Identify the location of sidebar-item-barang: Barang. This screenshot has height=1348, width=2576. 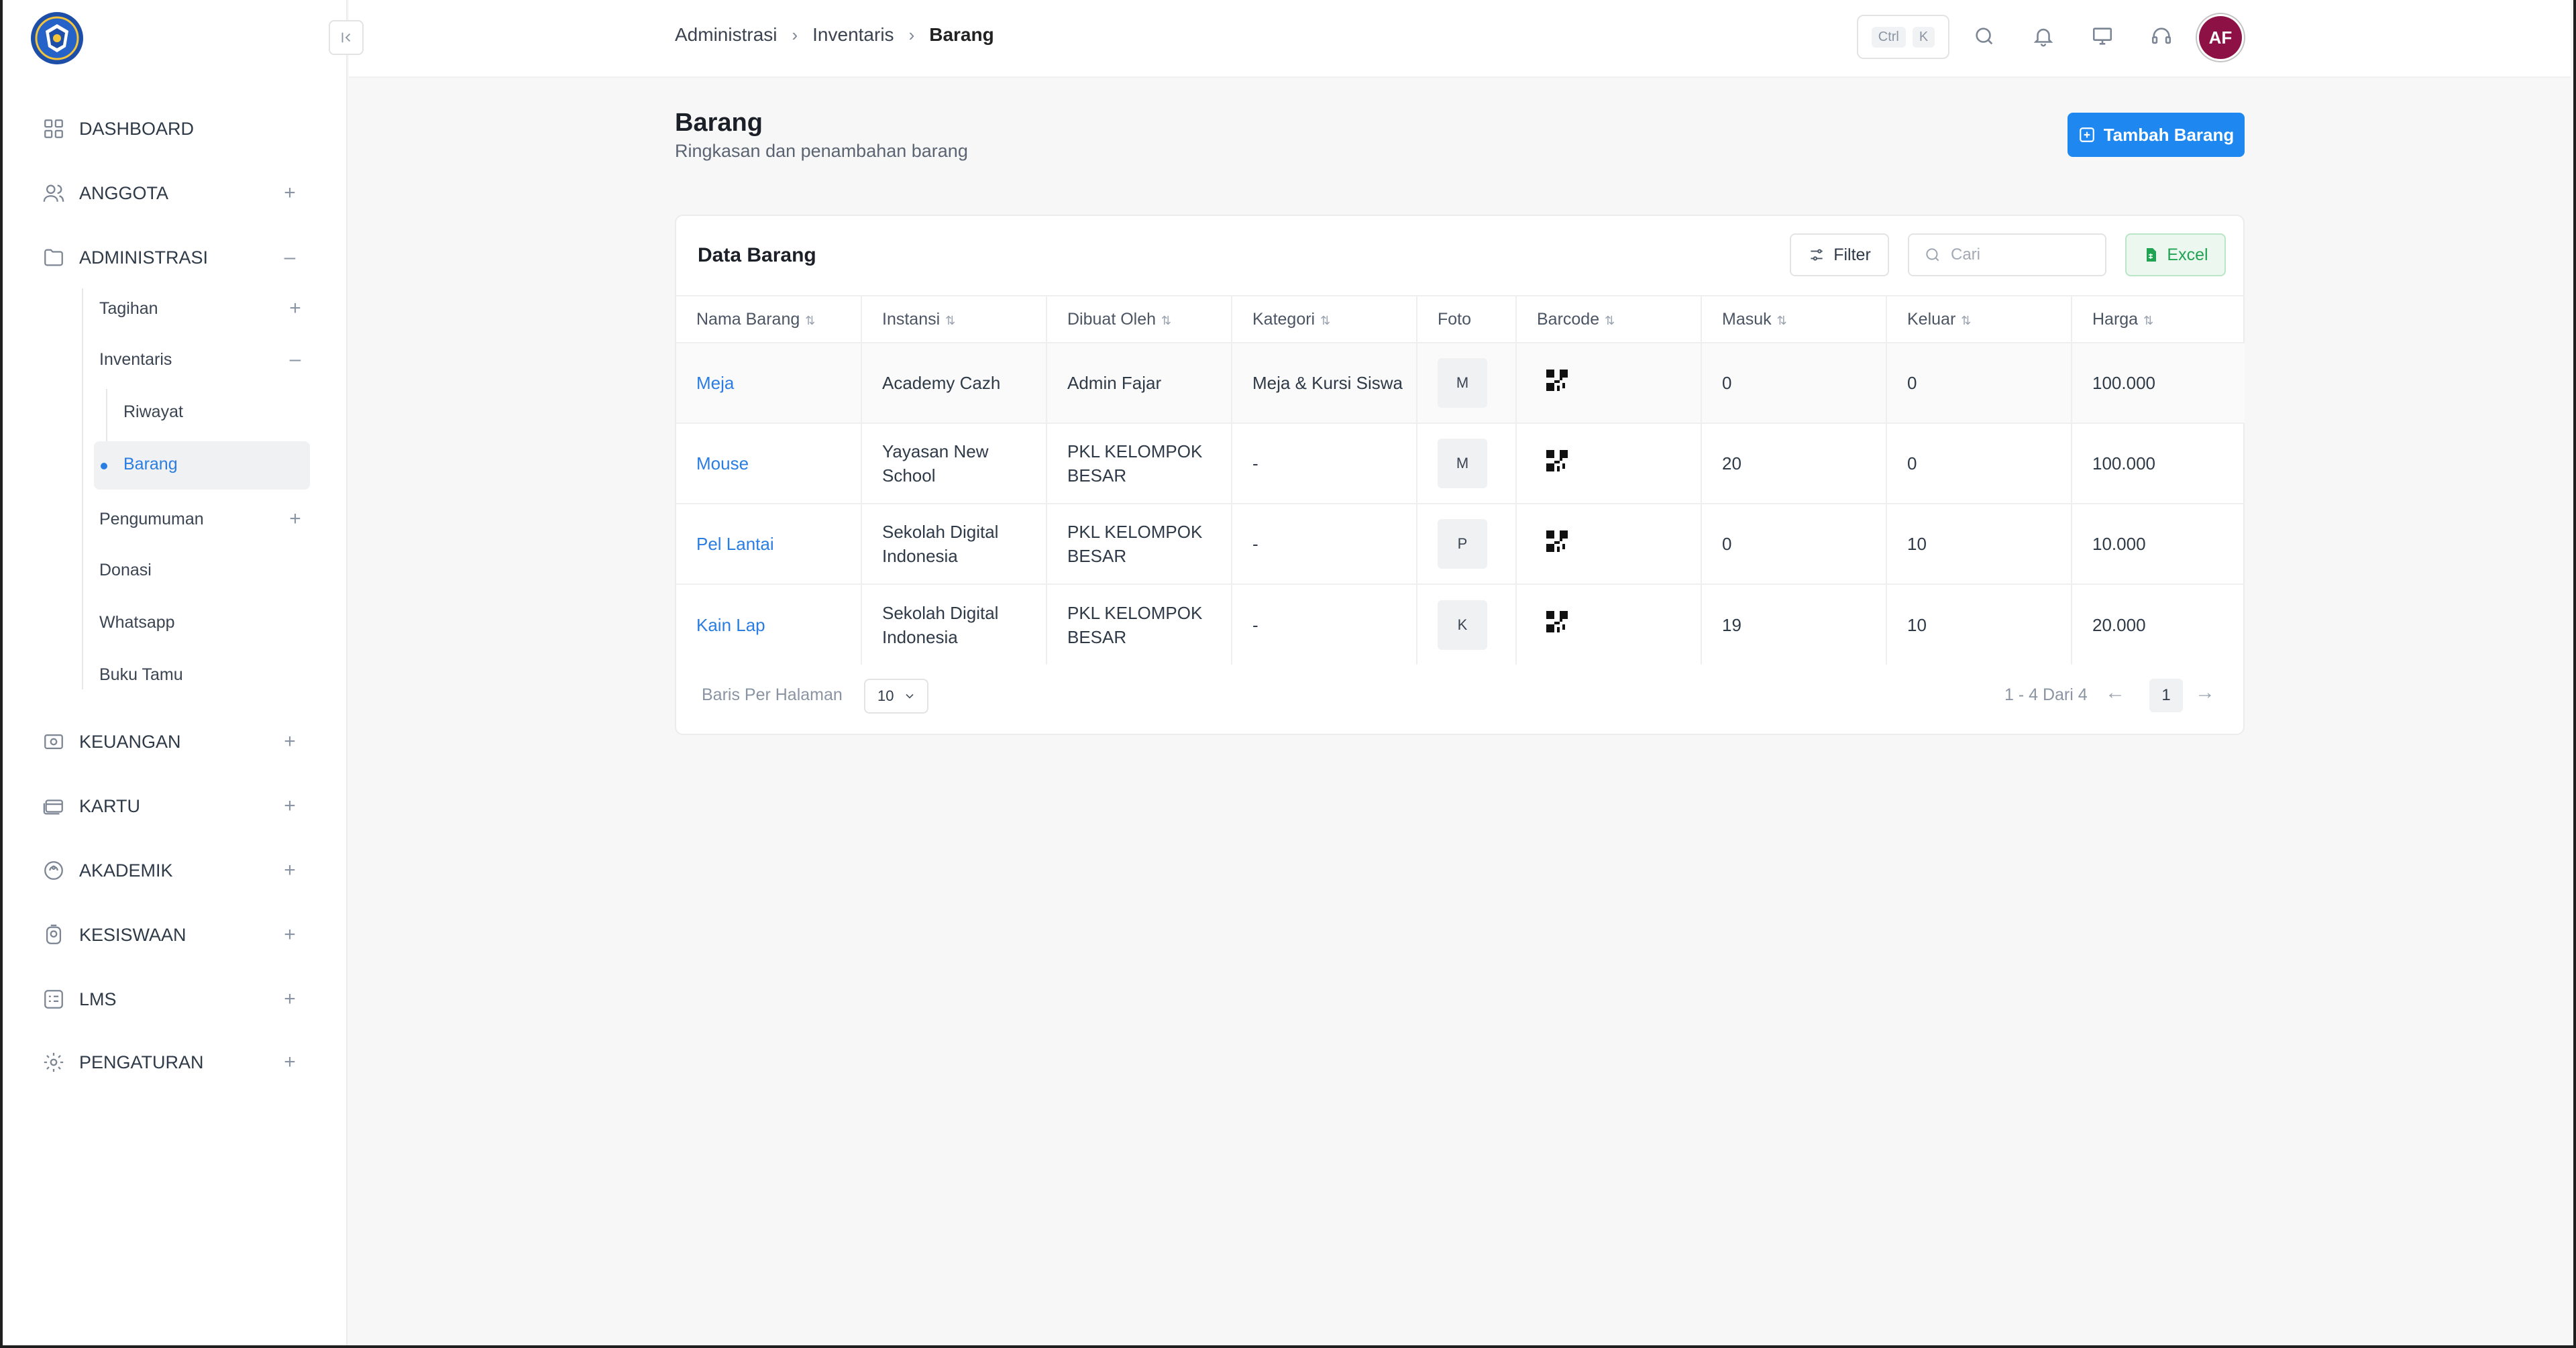
(202, 465).